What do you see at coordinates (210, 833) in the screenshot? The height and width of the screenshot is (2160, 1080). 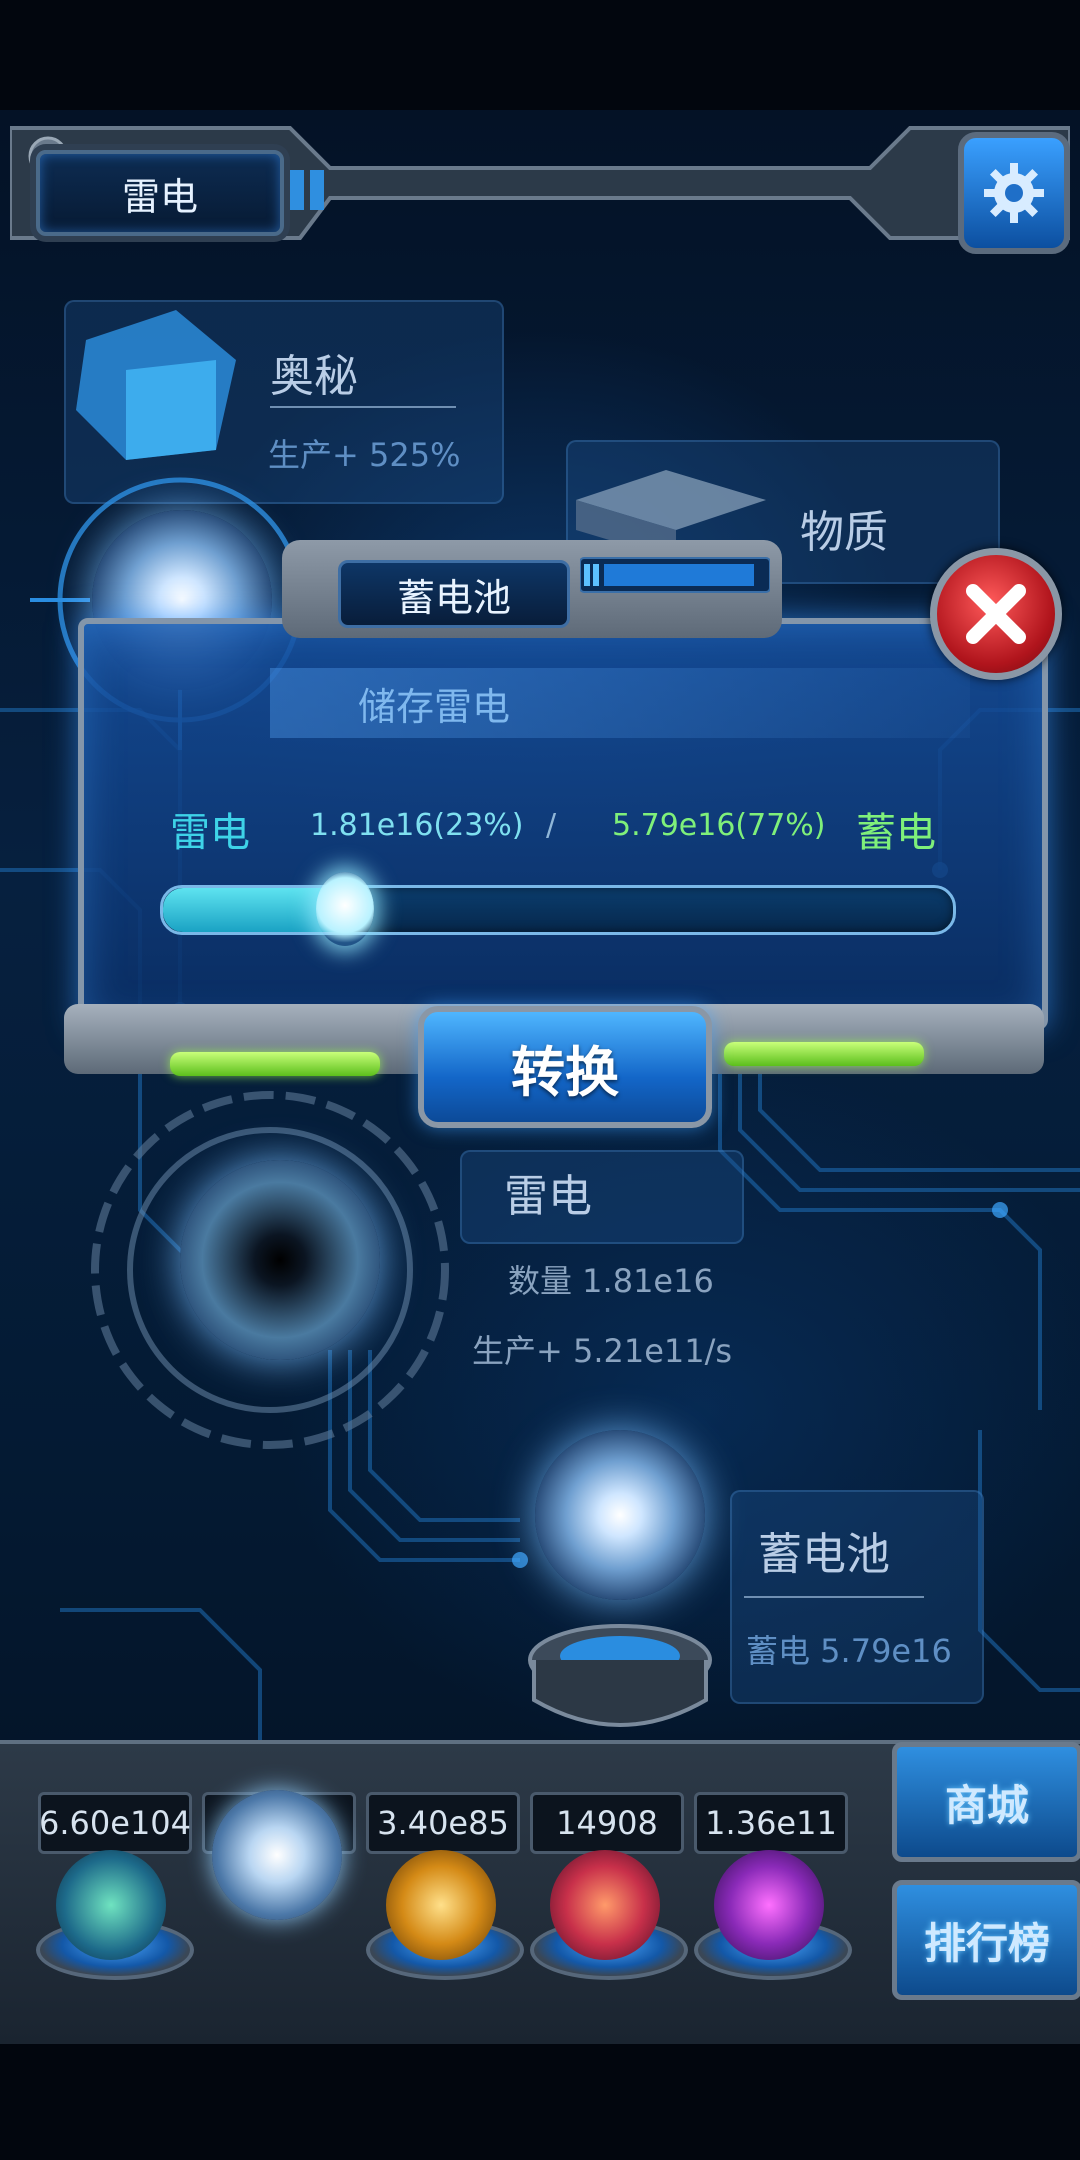 I see `lightning-label: 雷电` at bounding box center [210, 833].